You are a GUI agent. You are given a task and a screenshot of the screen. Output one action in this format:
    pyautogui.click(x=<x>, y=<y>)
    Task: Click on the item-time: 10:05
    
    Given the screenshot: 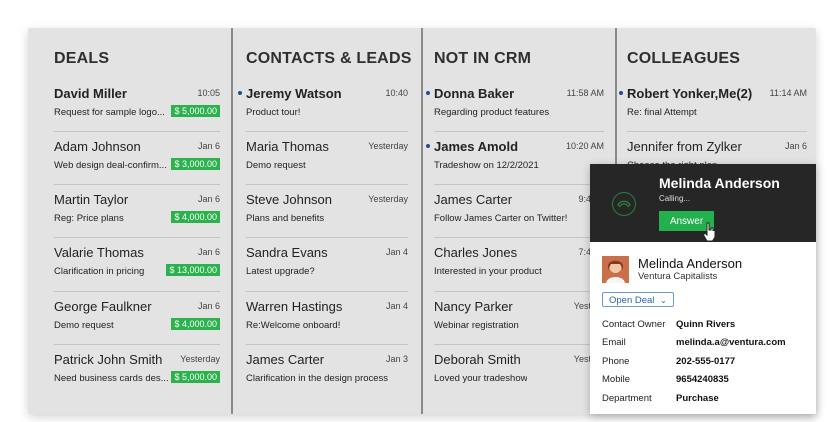 What is the action you would take?
    pyautogui.click(x=208, y=93)
    